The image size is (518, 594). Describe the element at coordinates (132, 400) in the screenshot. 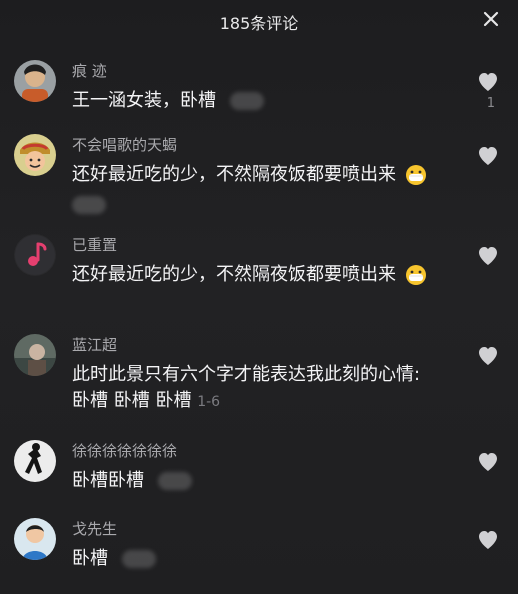

I see `comment-text-content: 卧槽 卧槽 卧槽` at that location.